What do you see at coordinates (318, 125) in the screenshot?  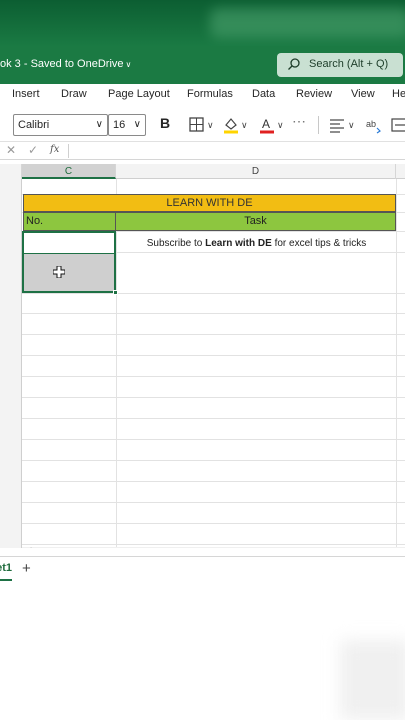 I see `ribbon-divider` at bounding box center [318, 125].